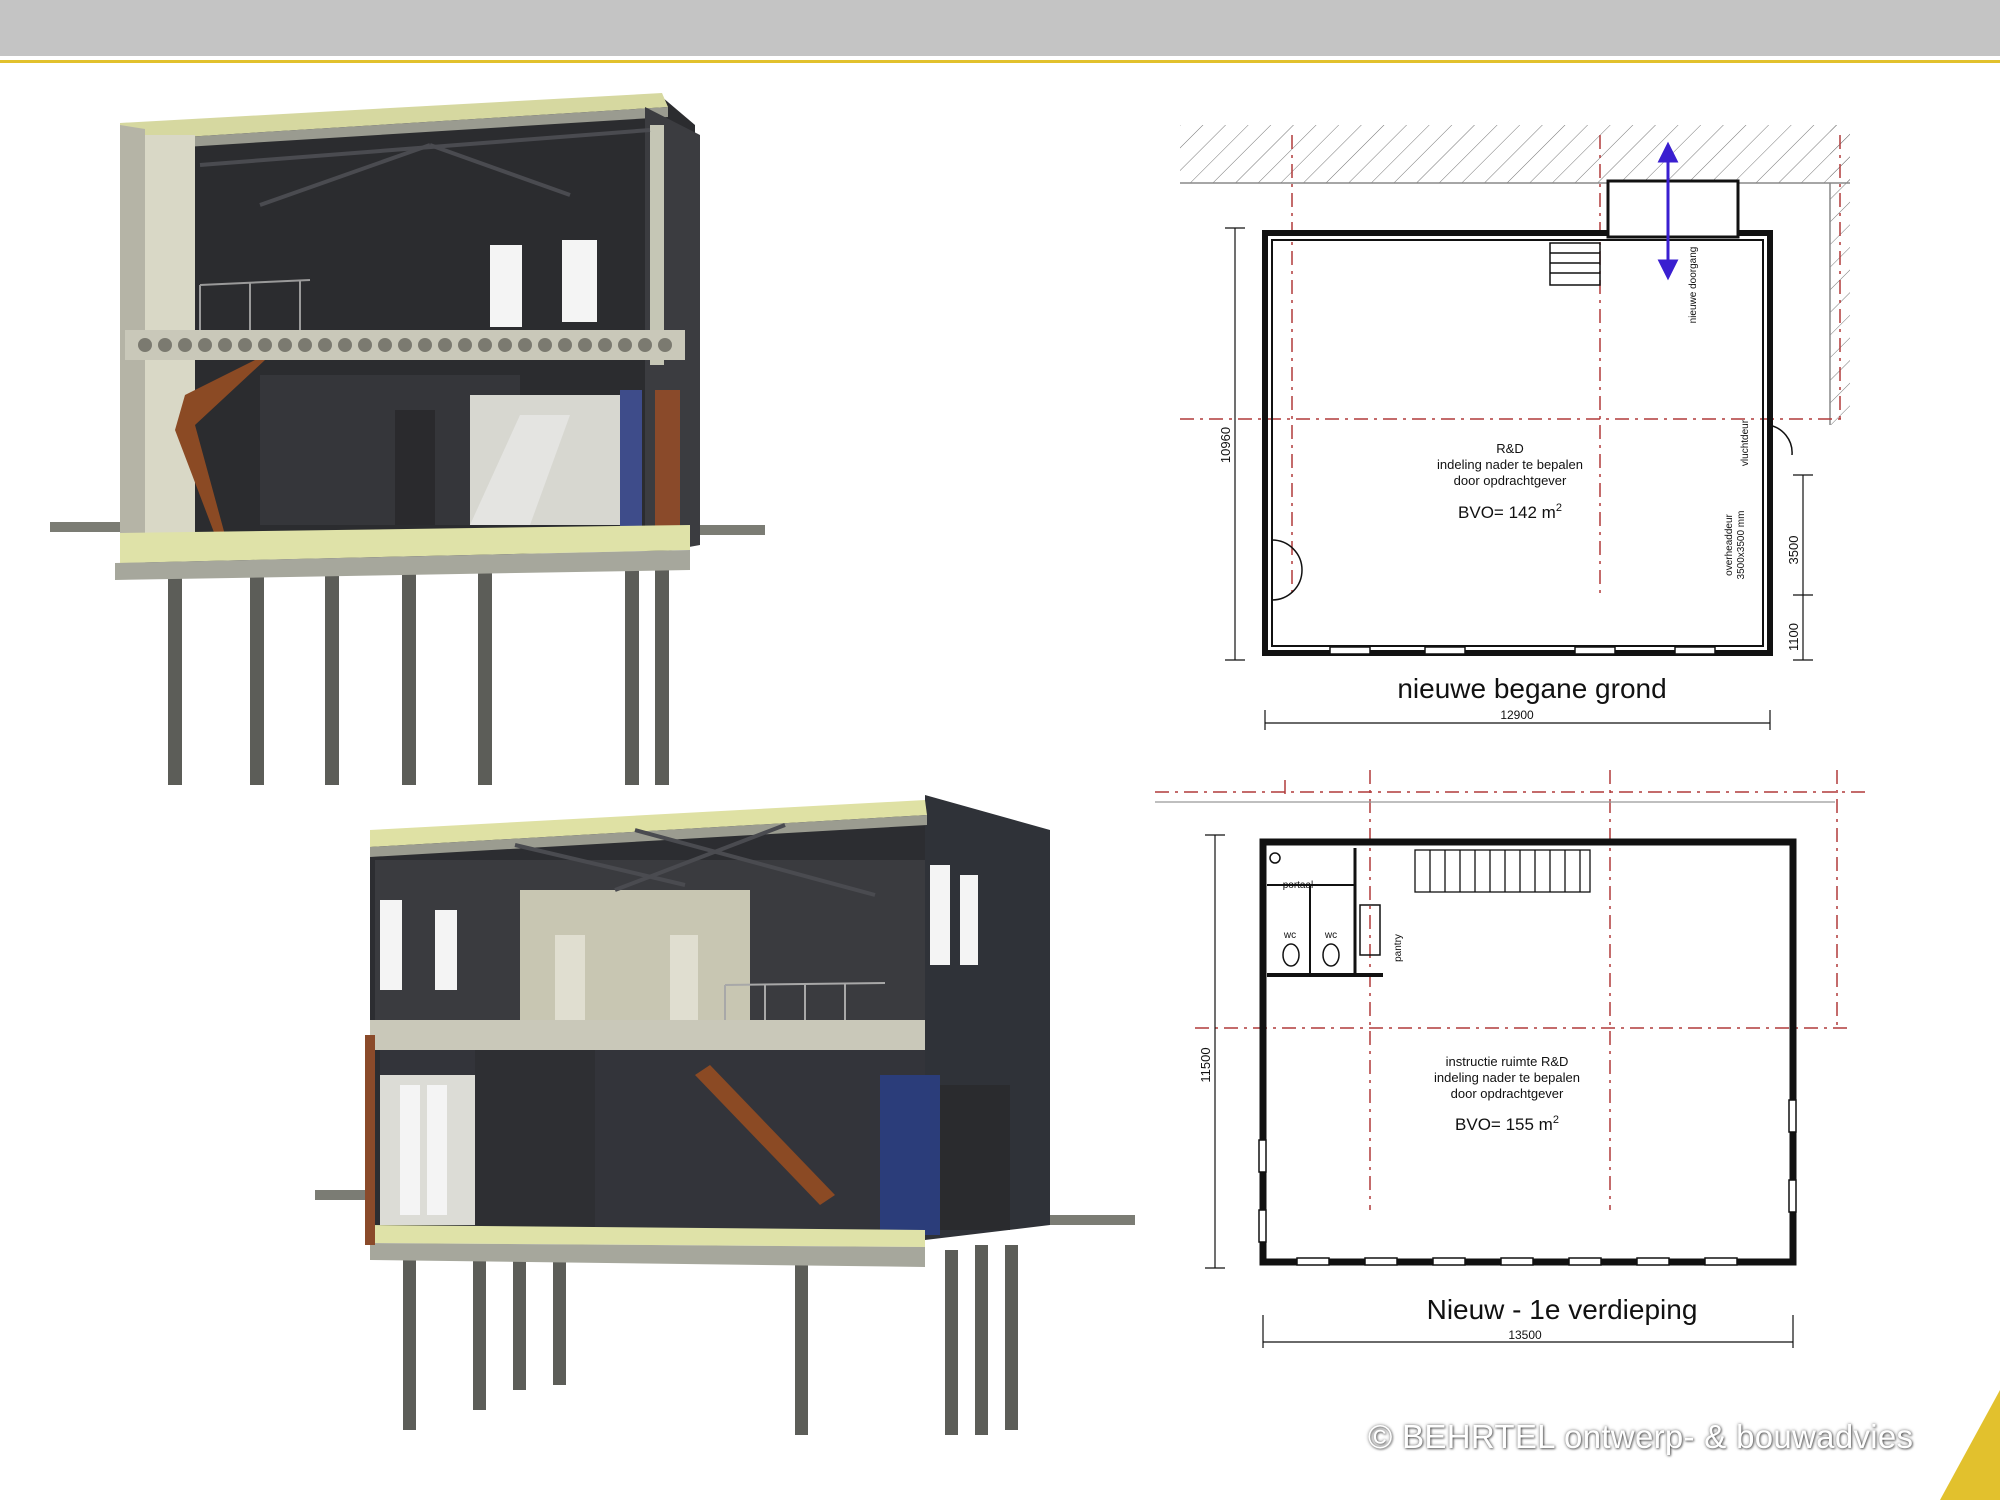  What do you see at coordinates (1000, 61) in the screenshot?
I see `accent-line` at bounding box center [1000, 61].